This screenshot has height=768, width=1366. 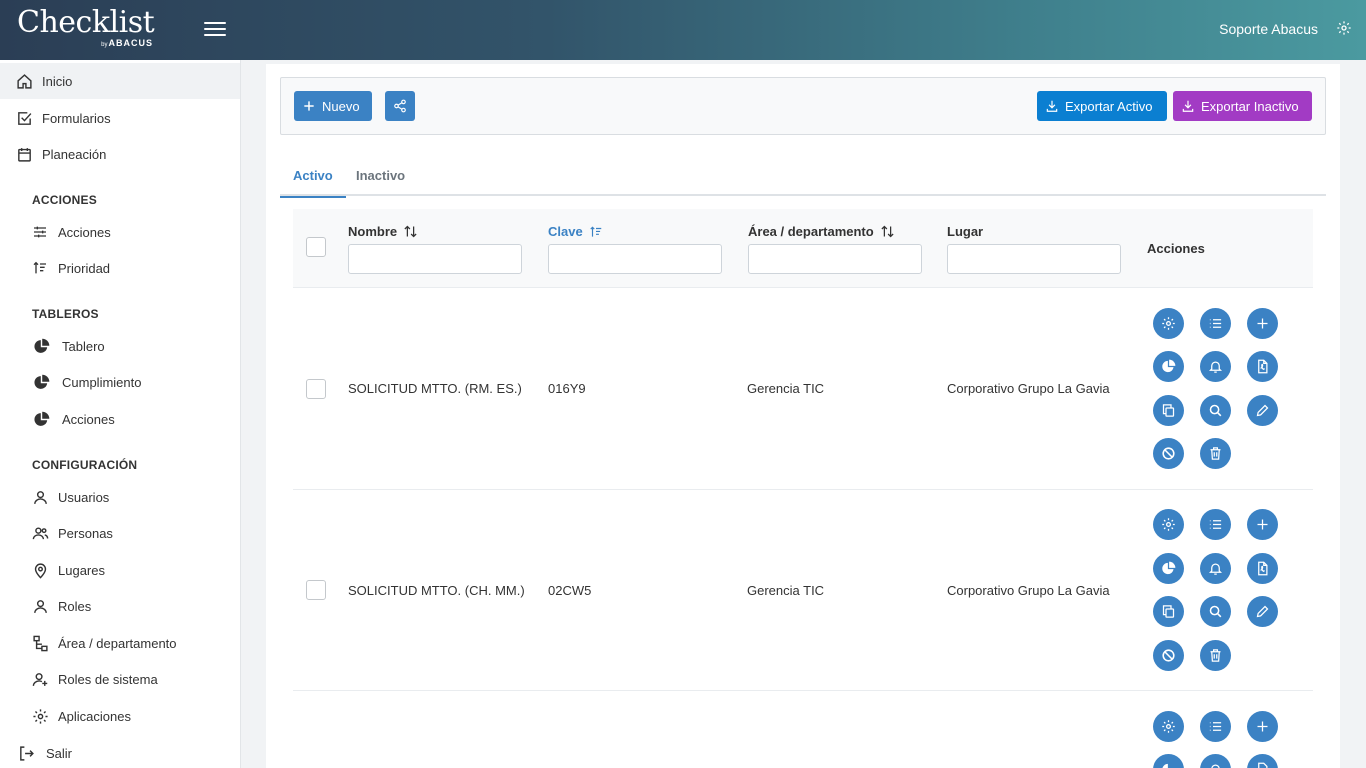 I want to click on share-icon, so click(x=400, y=106).